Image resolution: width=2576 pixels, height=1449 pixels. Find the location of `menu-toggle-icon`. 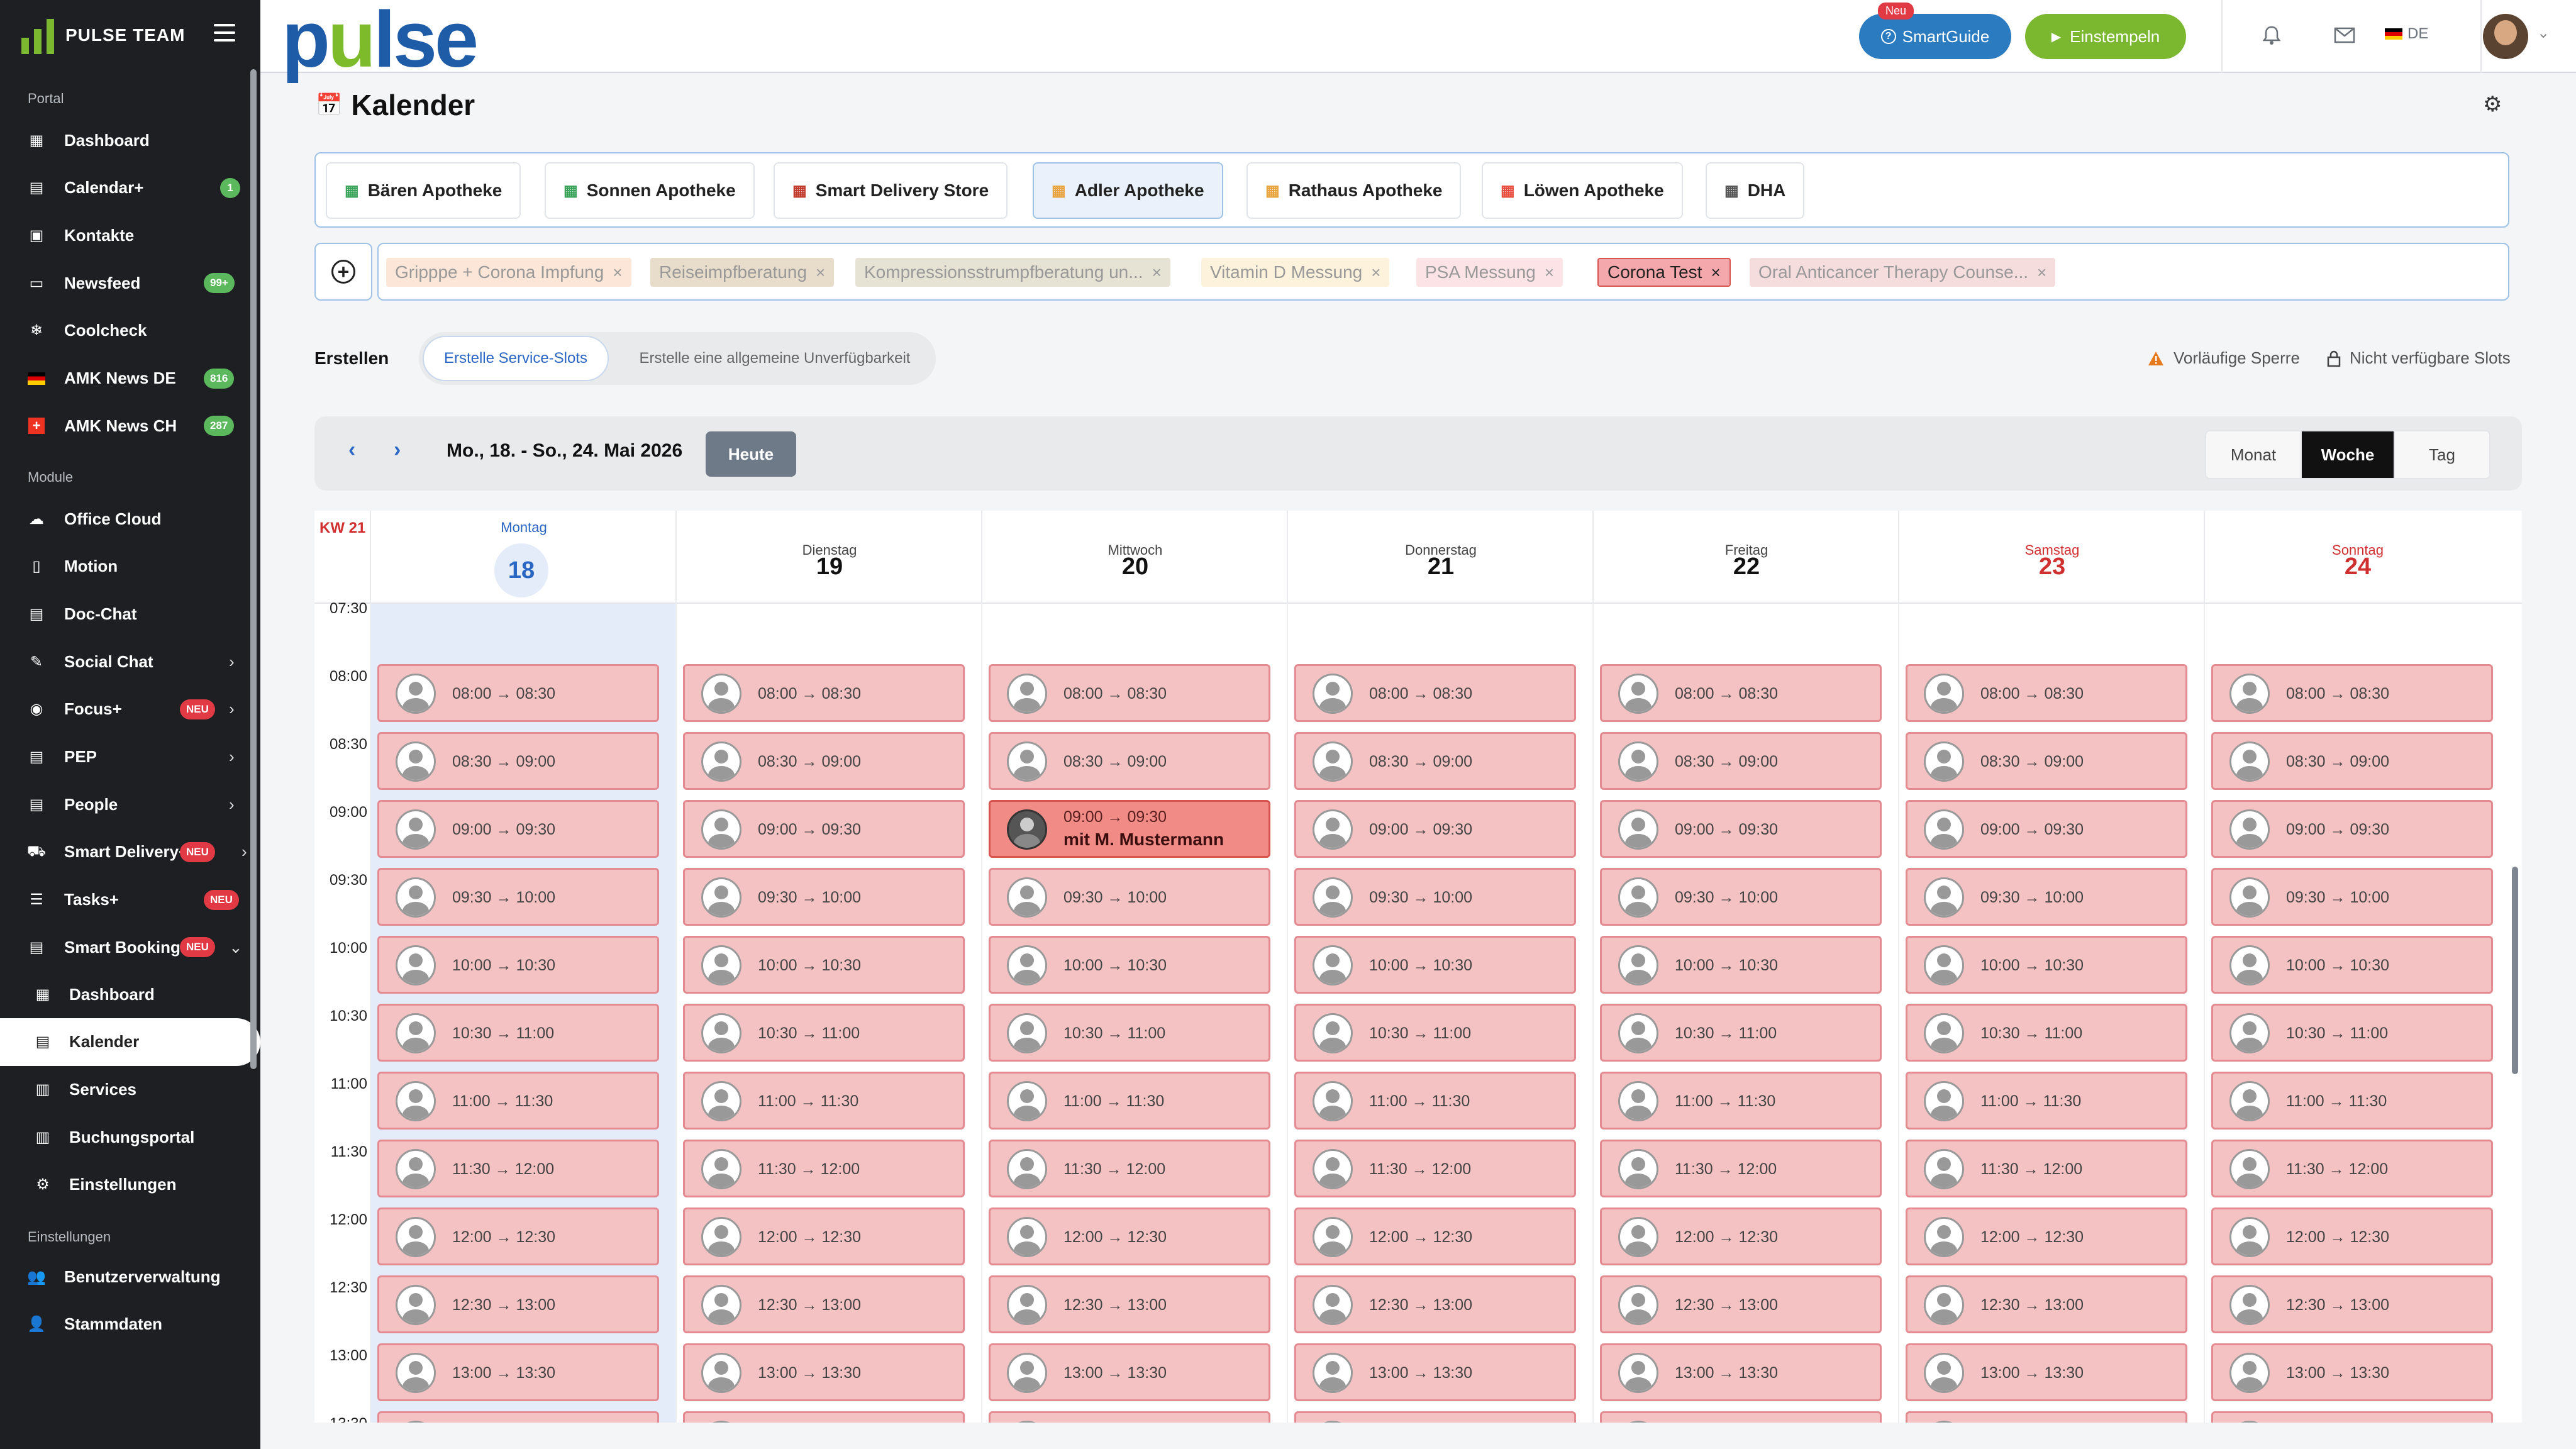

menu-toggle-icon is located at coordinates (224, 33).